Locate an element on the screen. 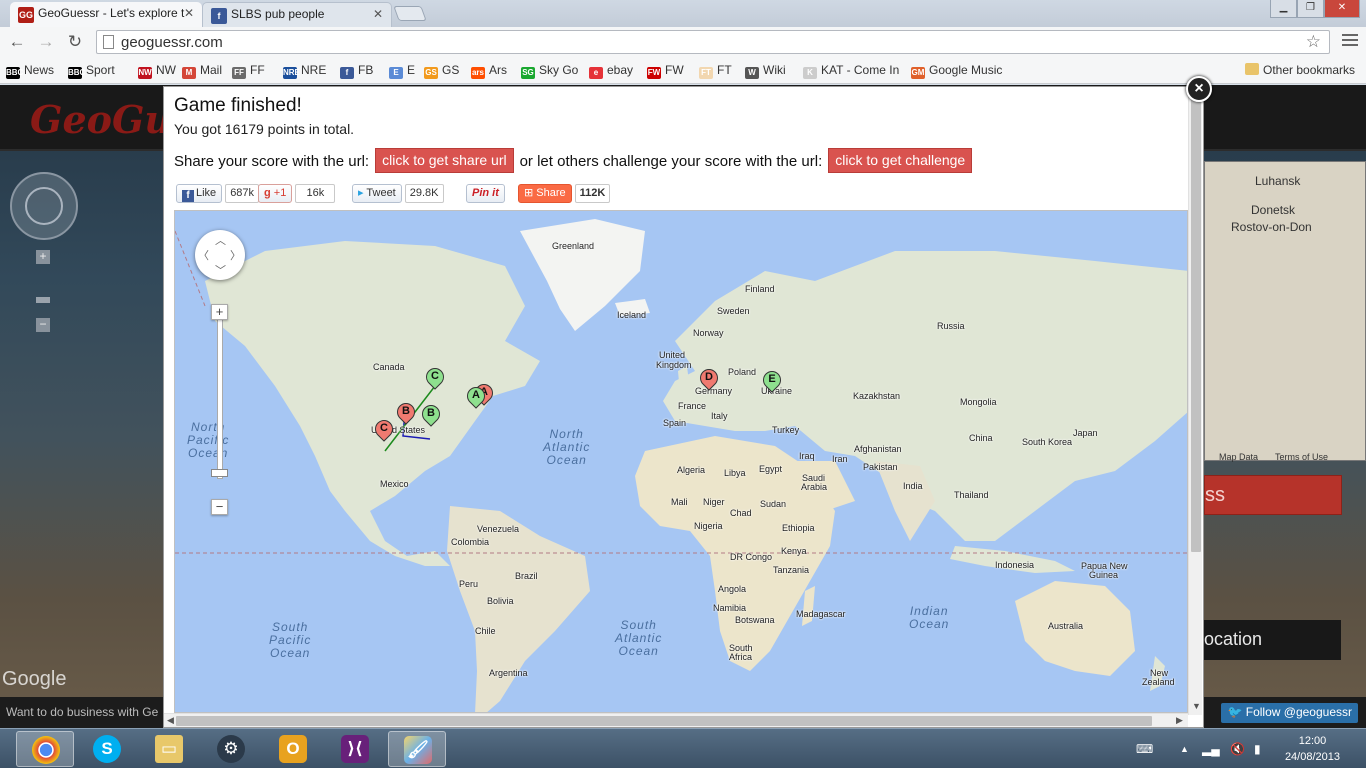  taskbar-visual-studio: ⟩⟨ is located at coordinates (355, 749).